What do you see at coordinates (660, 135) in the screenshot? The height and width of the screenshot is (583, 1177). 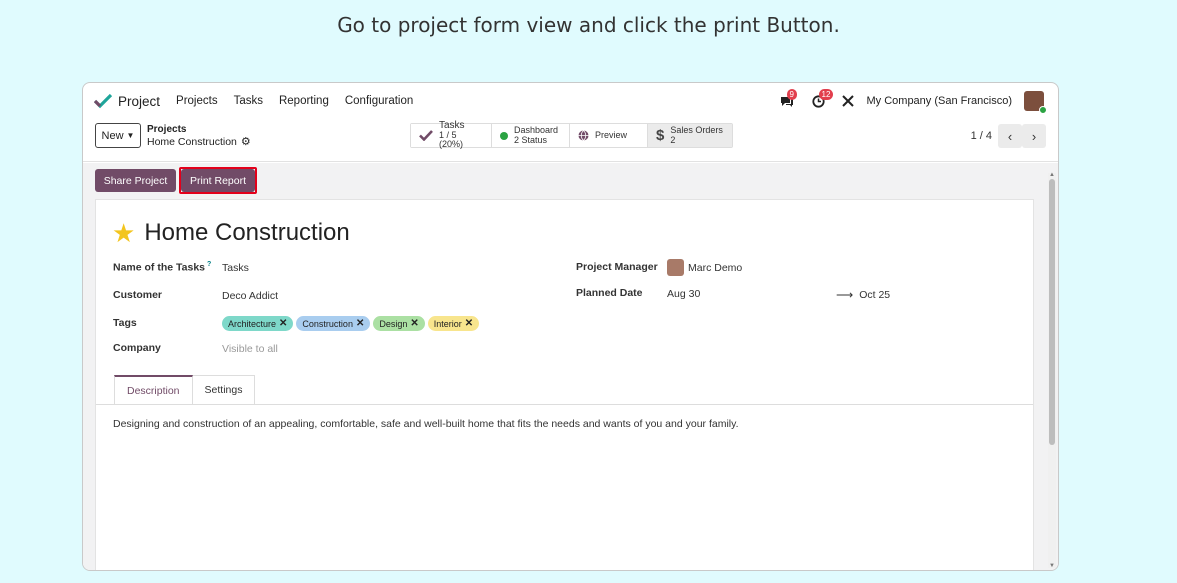 I see `dollar-icon: $` at bounding box center [660, 135].